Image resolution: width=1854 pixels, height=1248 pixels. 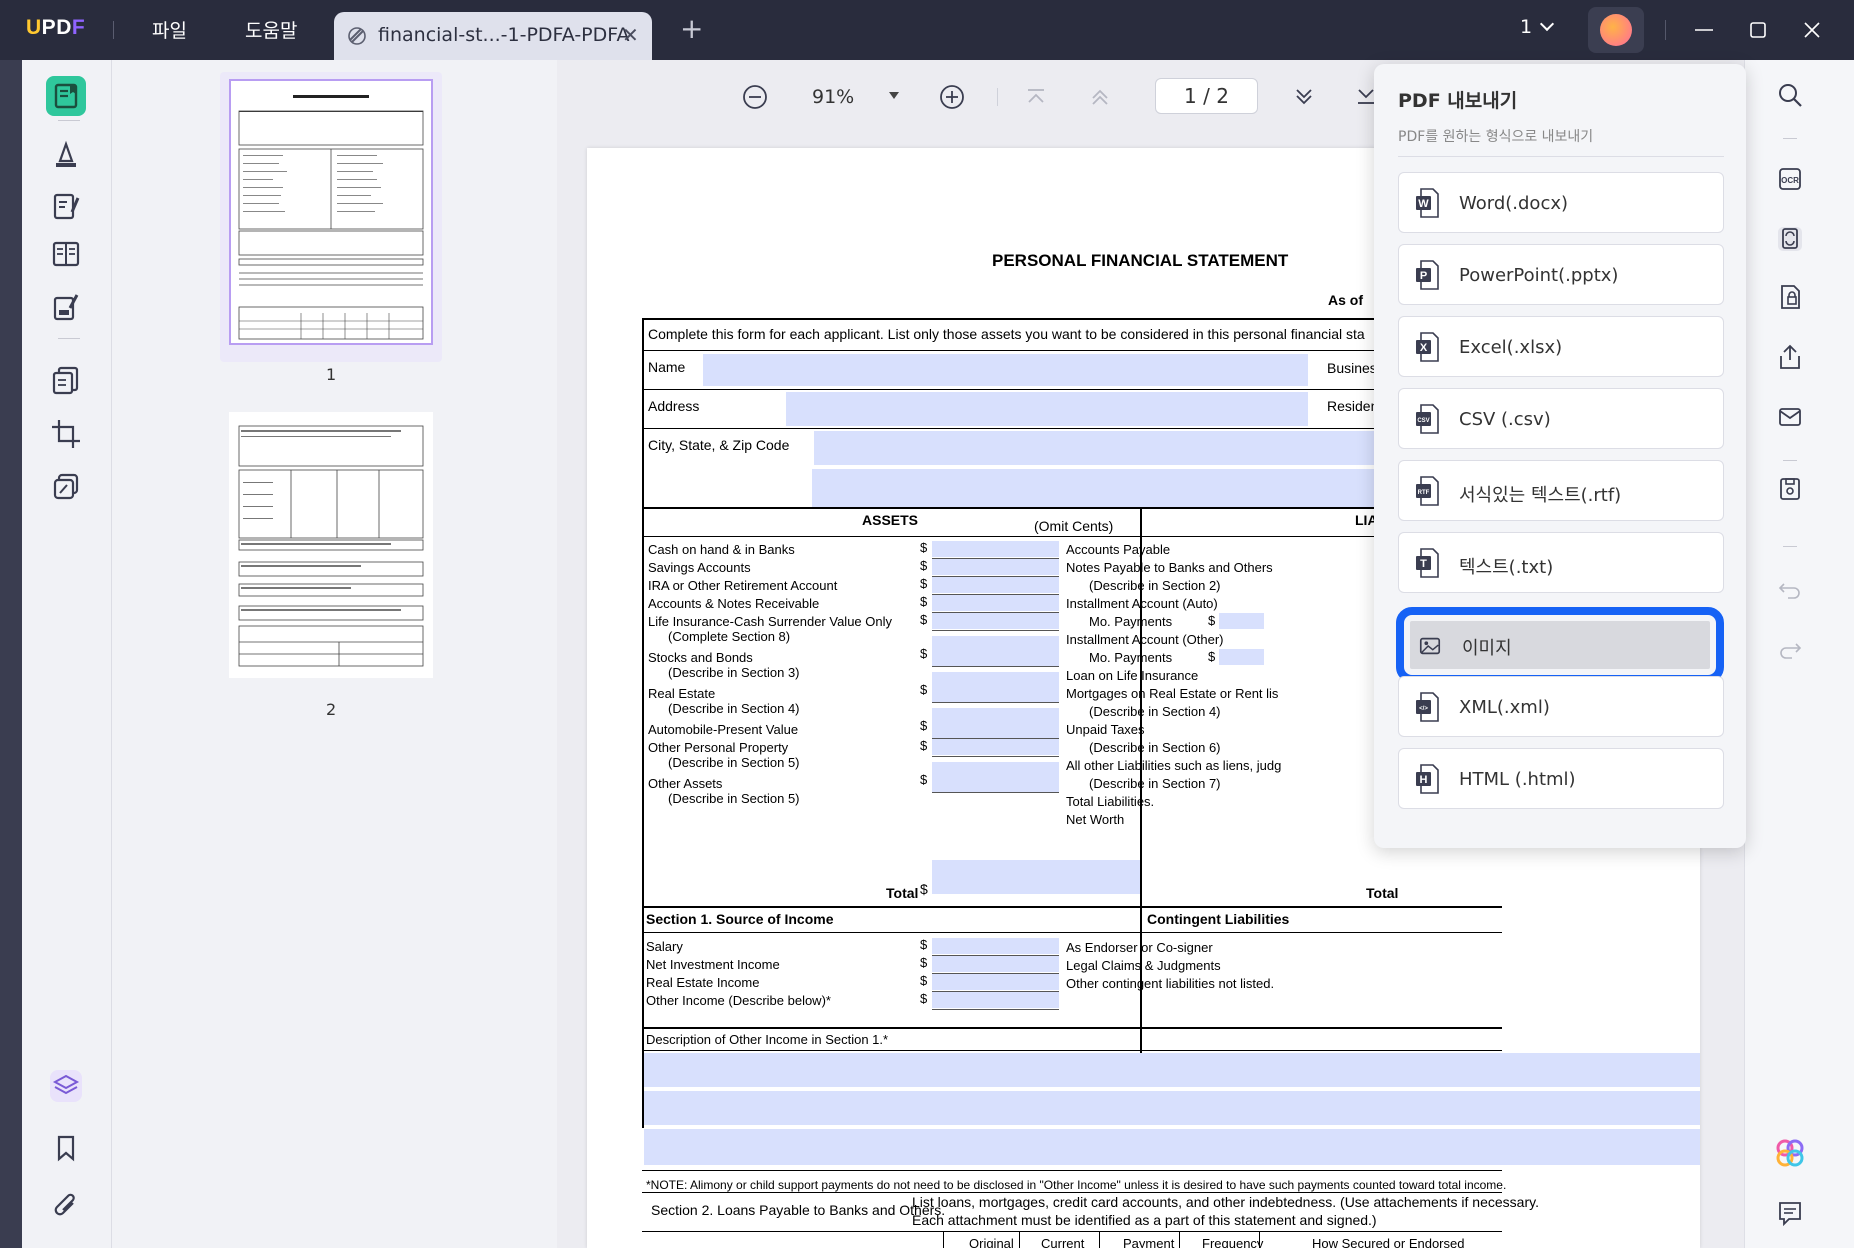 What do you see at coordinates (1790, 649) in the screenshot?
I see `redo-icon` at bounding box center [1790, 649].